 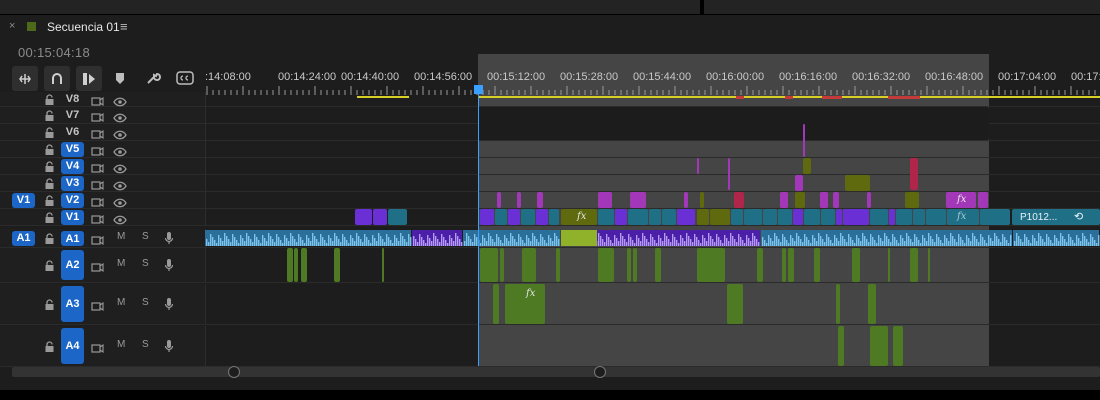 I want to click on scroll-zoom-handle-left, so click(x=234, y=372).